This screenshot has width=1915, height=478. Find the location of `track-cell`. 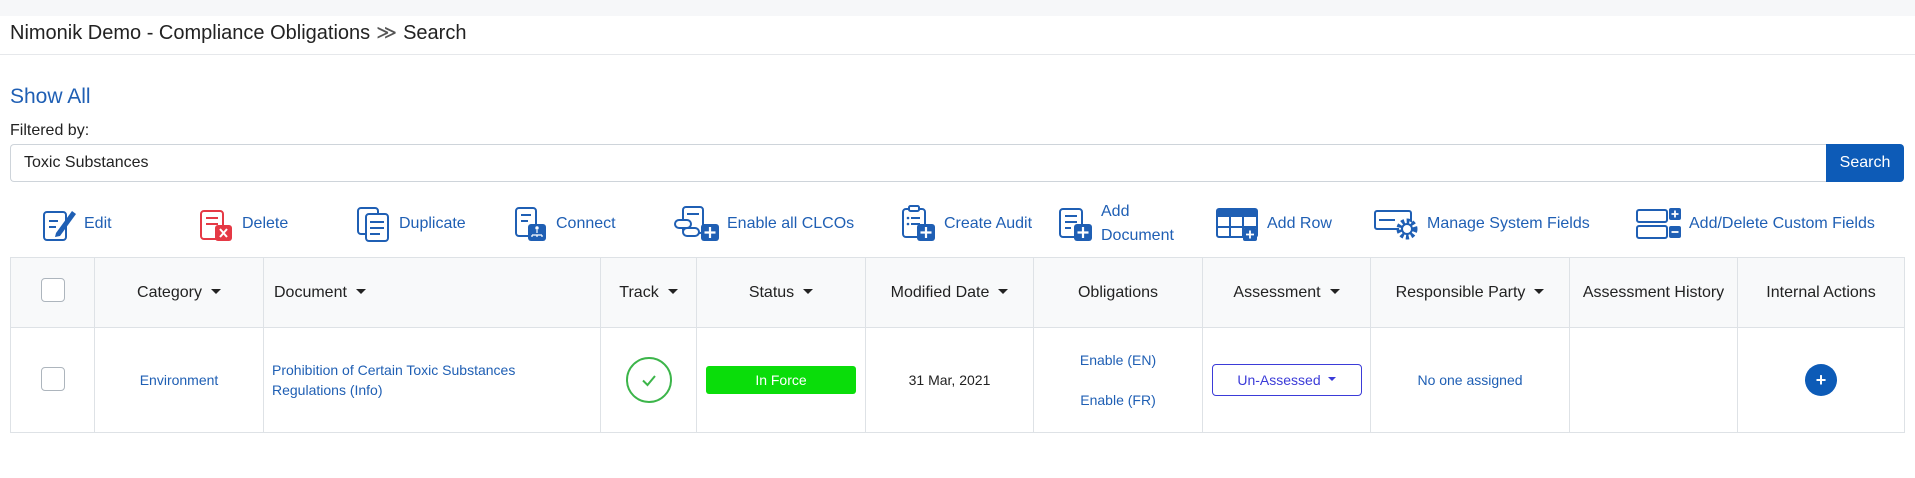

track-cell is located at coordinates (648, 380).